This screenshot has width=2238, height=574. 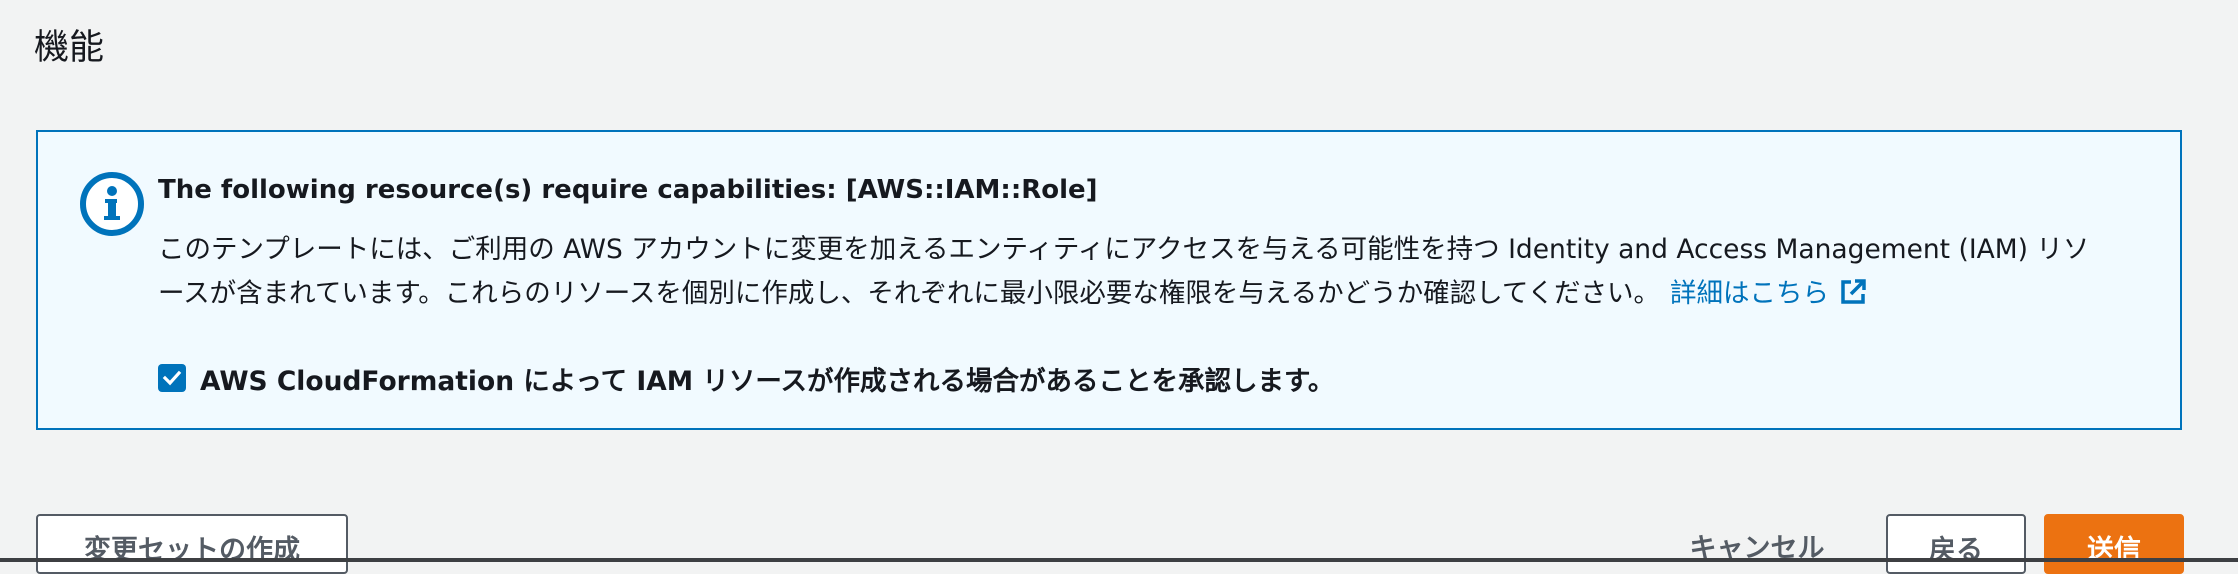 I want to click on acknowledge-checkbox, so click(x=172, y=378).